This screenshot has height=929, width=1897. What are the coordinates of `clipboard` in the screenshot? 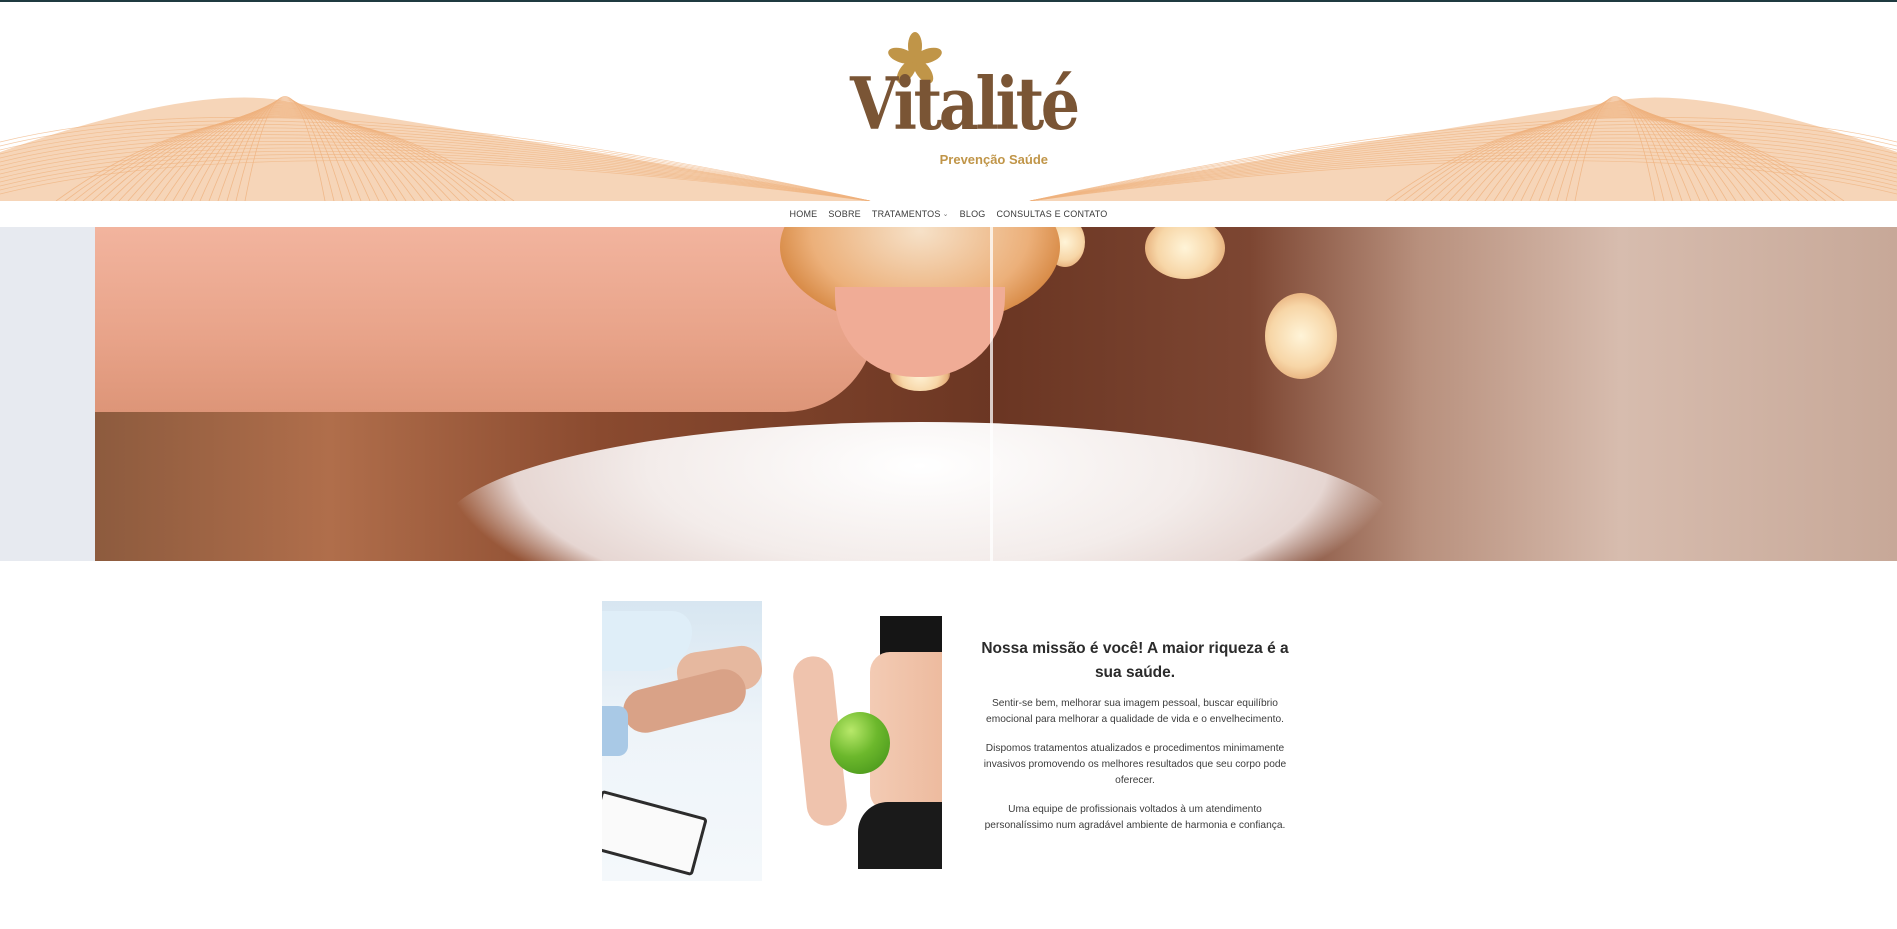 It's located at (655, 833).